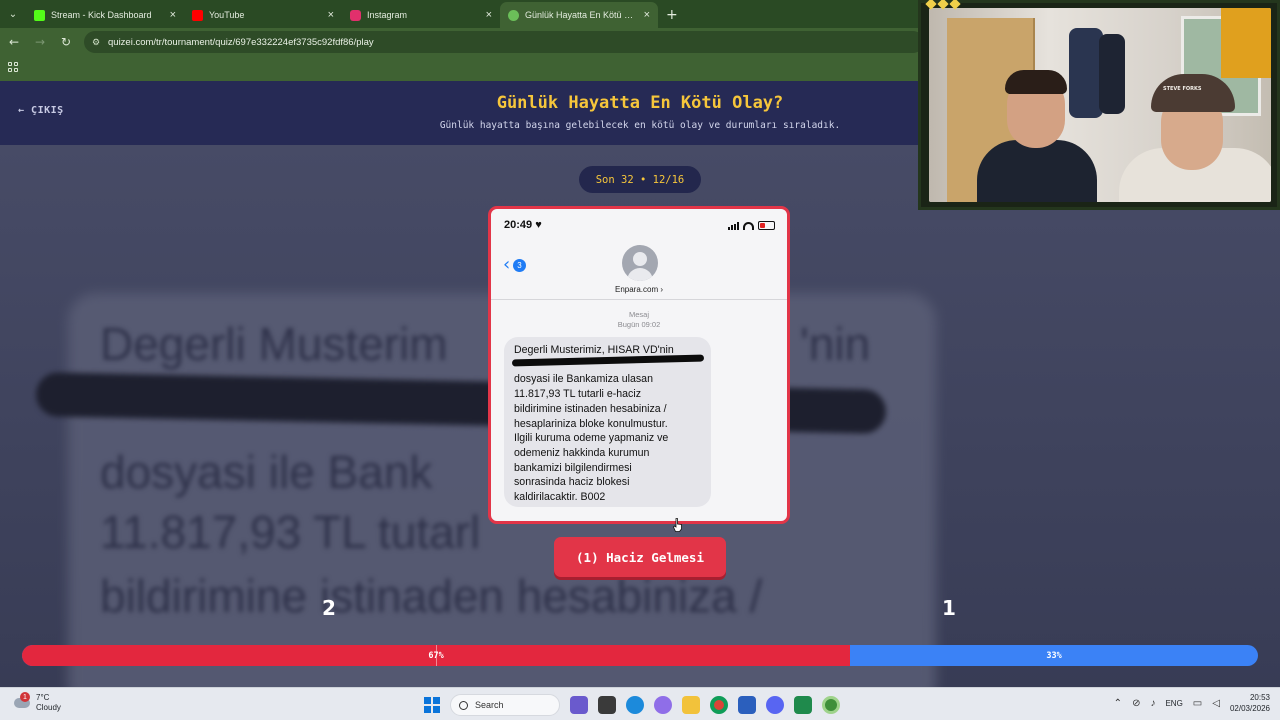  What do you see at coordinates (1216, 703) in the screenshot?
I see `volume-icon: ◁` at bounding box center [1216, 703].